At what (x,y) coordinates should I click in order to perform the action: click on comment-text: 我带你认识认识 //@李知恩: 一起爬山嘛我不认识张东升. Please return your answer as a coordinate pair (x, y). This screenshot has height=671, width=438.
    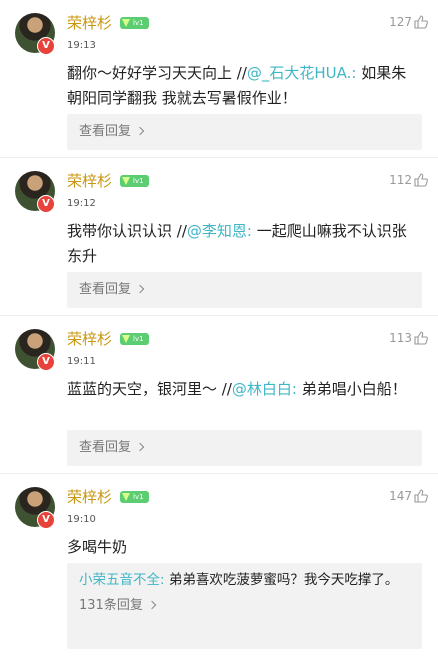
    Looking at the image, I should click on (237, 243).